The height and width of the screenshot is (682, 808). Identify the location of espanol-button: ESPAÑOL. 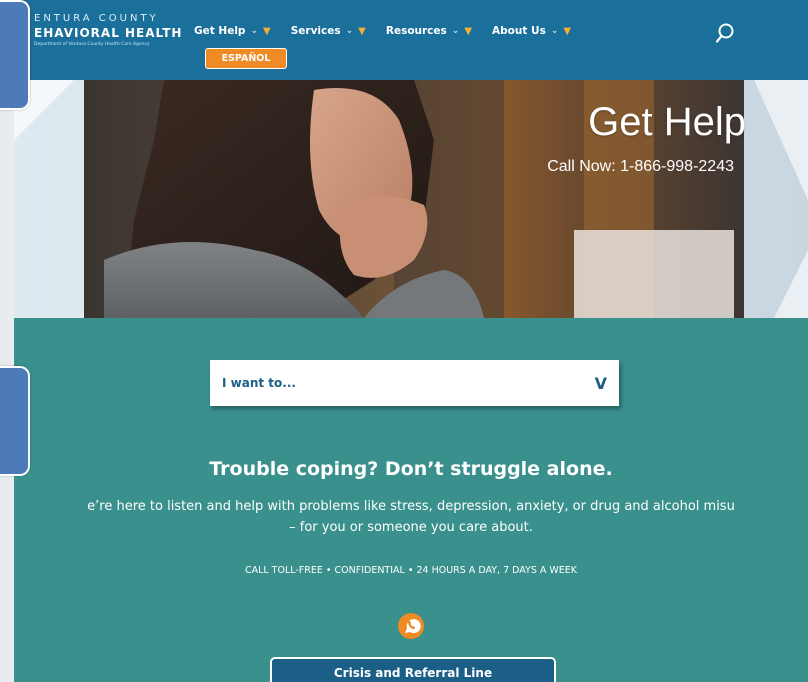
(246, 58).